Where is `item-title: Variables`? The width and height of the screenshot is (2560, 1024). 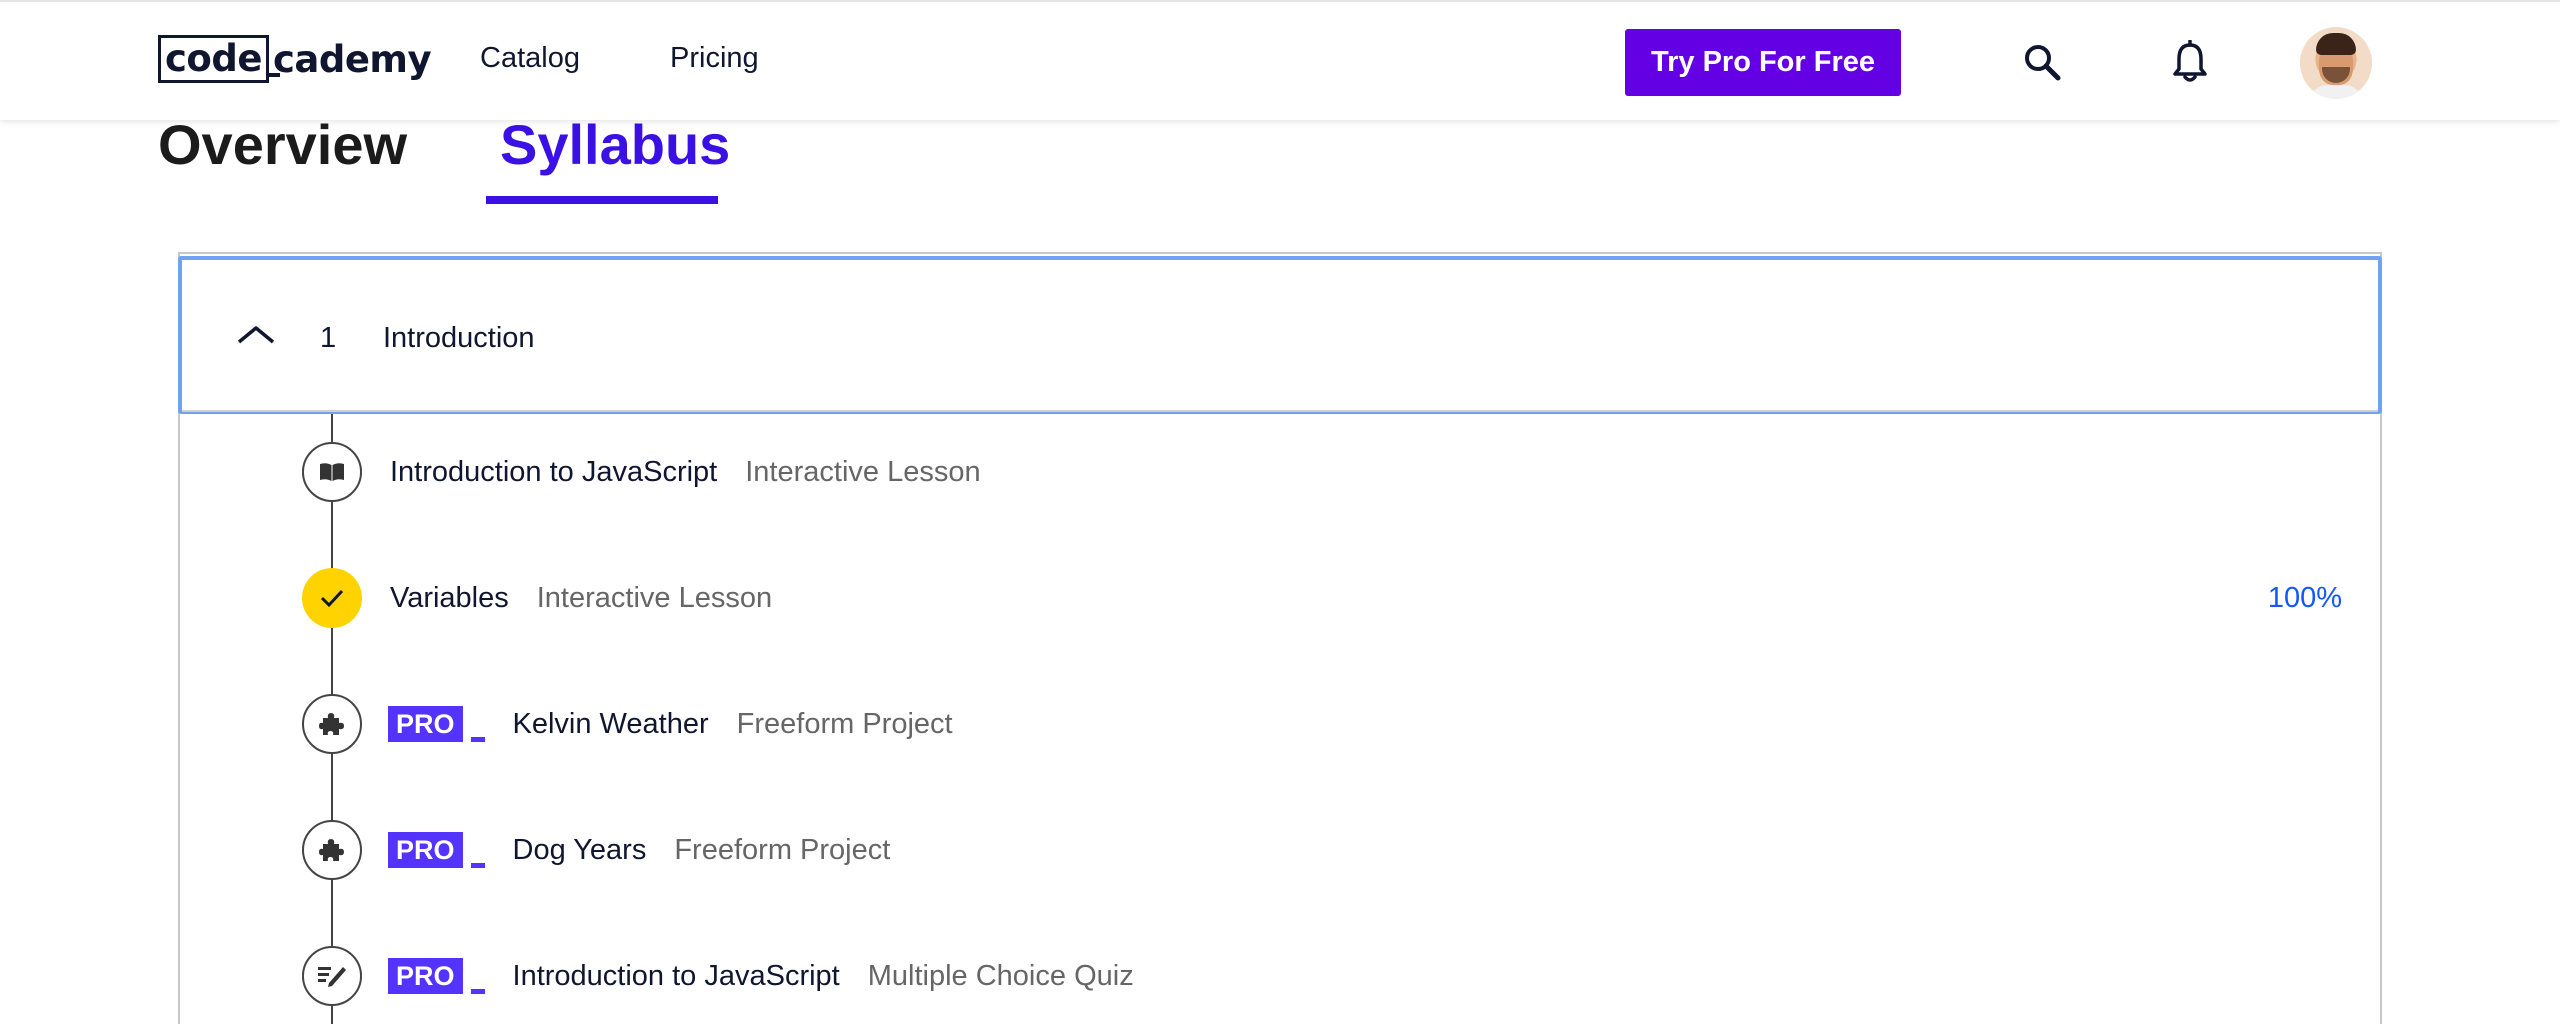
item-title: Variables is located at coordinates (449, 597).